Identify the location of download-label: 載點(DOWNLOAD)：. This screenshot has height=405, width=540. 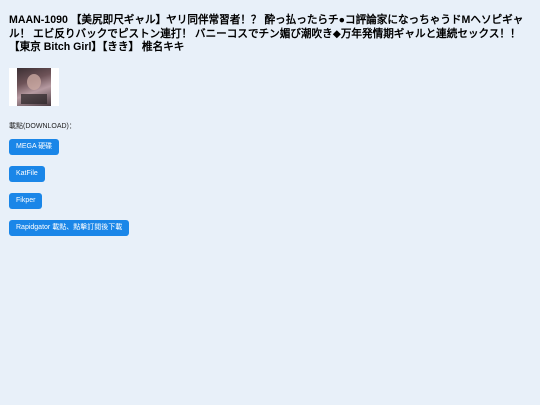
(42, 126).